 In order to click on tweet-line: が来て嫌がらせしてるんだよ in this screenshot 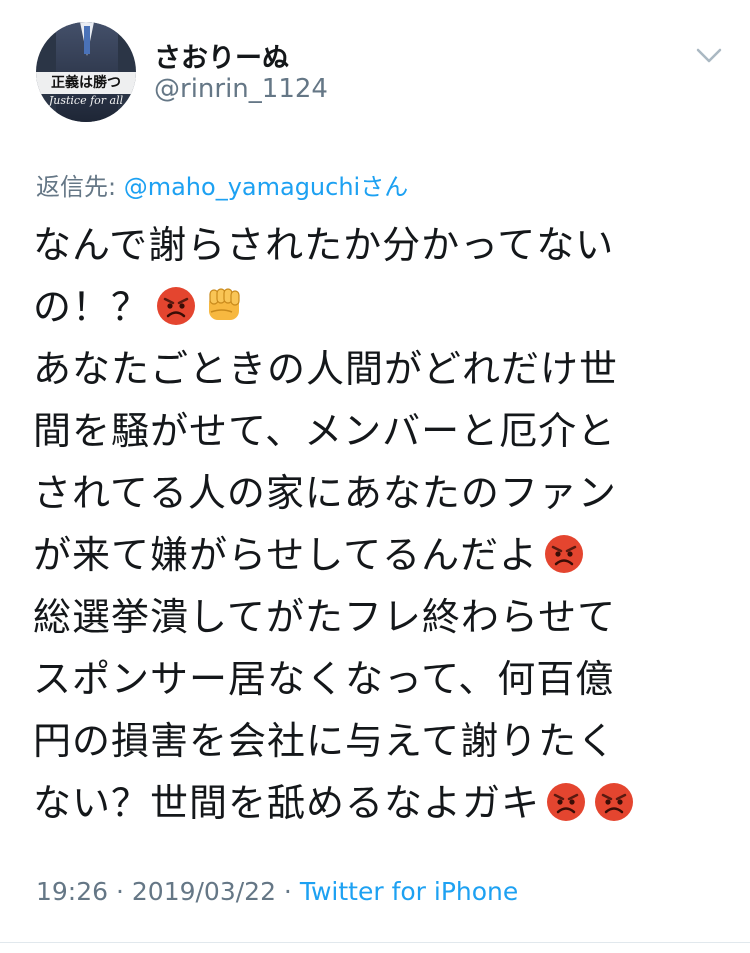, I will do `click(378, 555)`.